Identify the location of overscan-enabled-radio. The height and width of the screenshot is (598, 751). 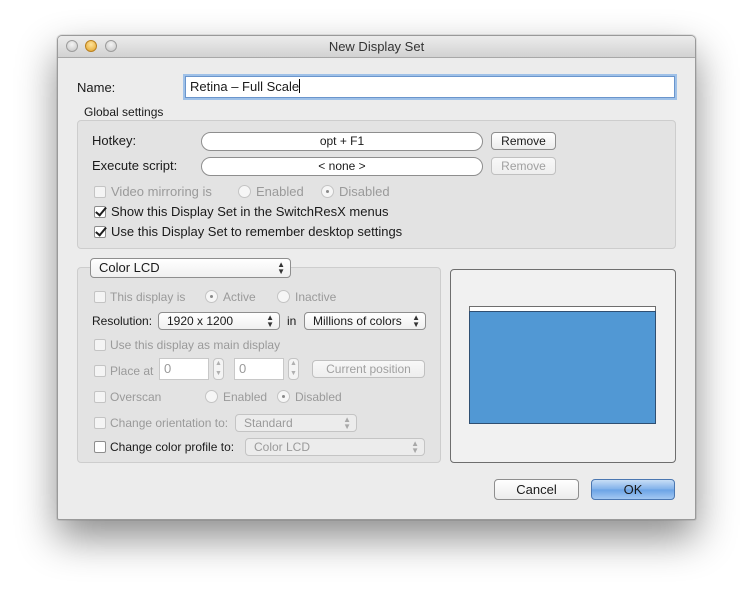
(211, 396).